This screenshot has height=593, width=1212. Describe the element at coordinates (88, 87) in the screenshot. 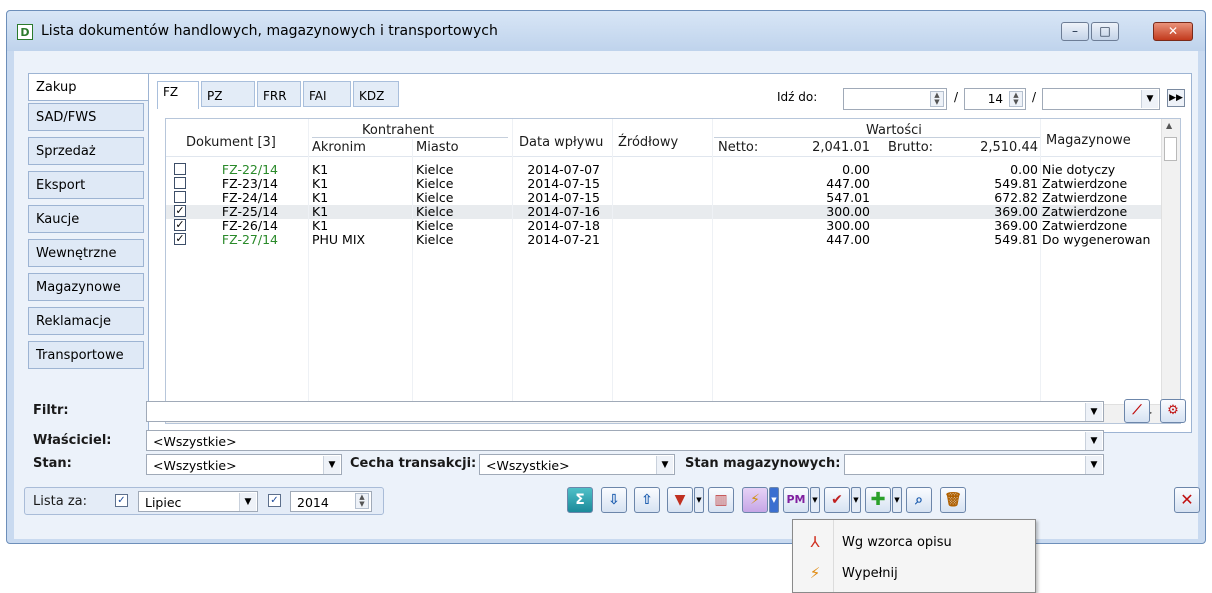

I see `tab-zakup: Zakup` at that location.